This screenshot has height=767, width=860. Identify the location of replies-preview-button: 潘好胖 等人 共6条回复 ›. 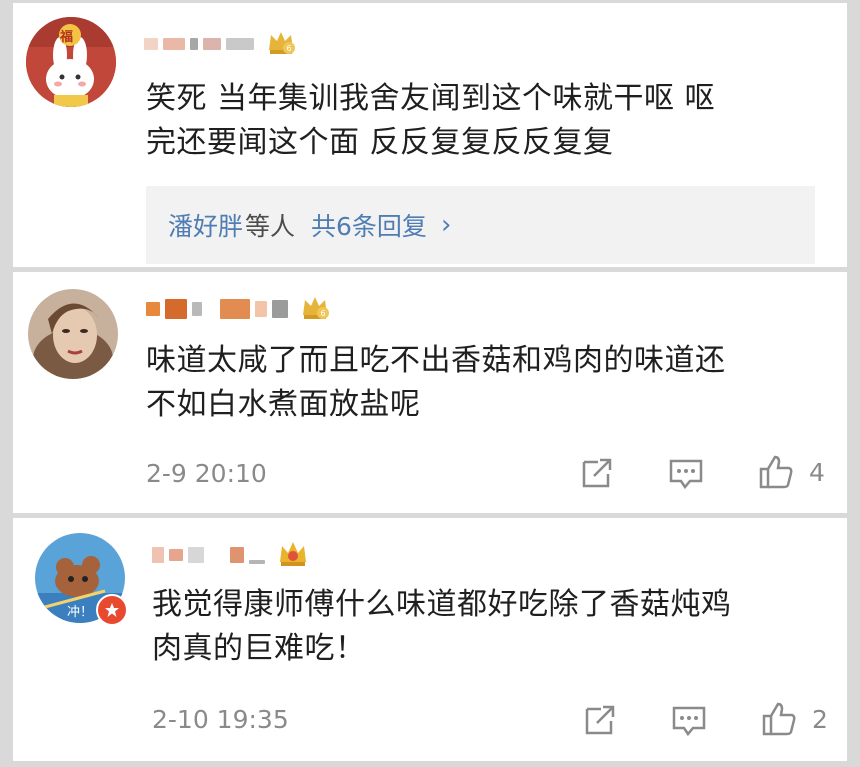
(480, 225).